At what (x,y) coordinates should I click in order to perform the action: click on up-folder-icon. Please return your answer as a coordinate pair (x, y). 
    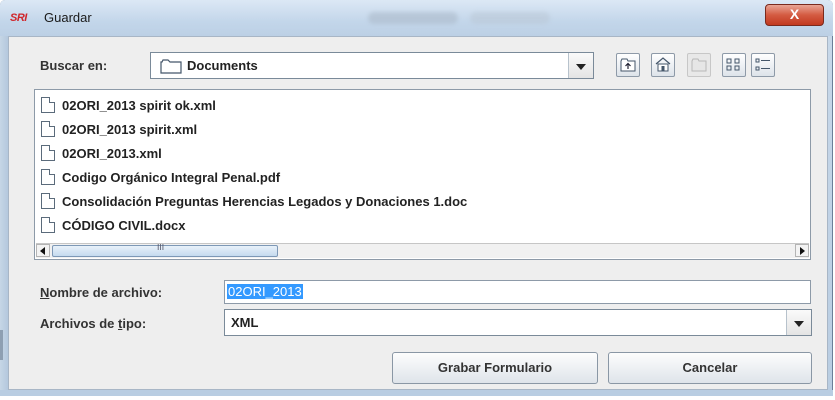
    Looking at the image, I should click on (628, 65).